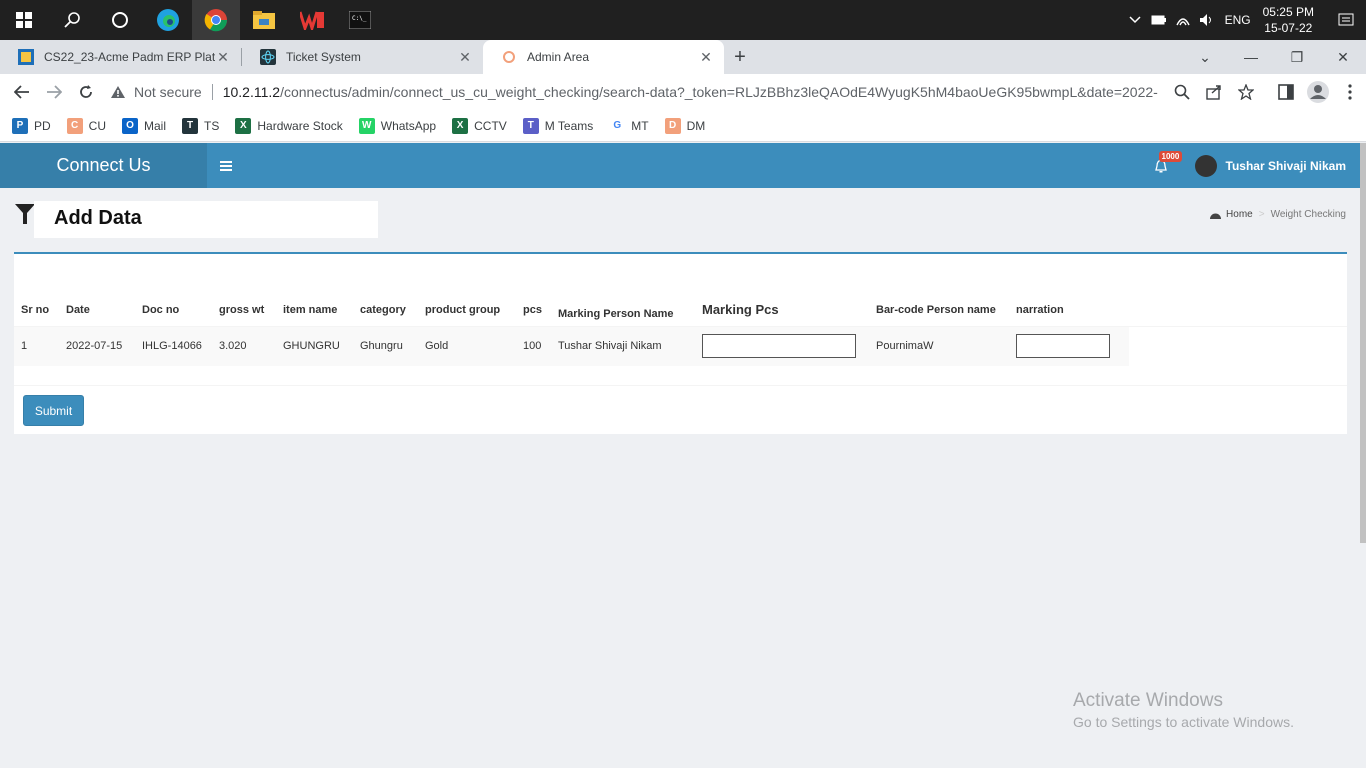  I want to click on cell-marking-pcs, so click(782, 345).